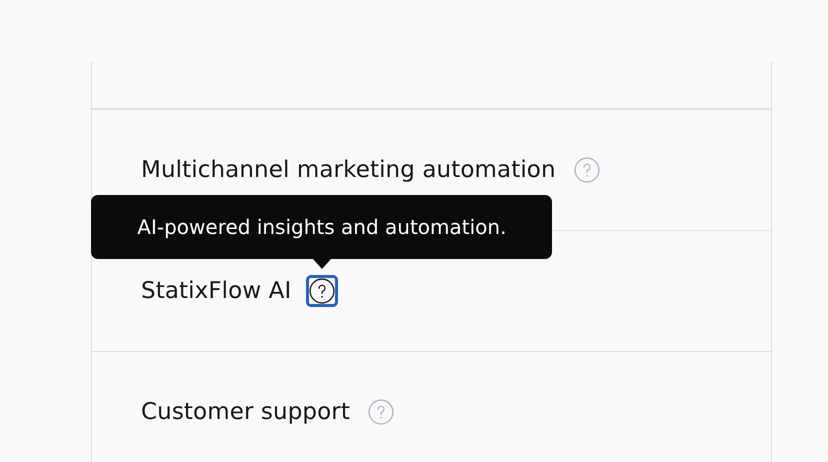  I want to click on tooltip: AI-powered insights and automation., so click(321, 227).